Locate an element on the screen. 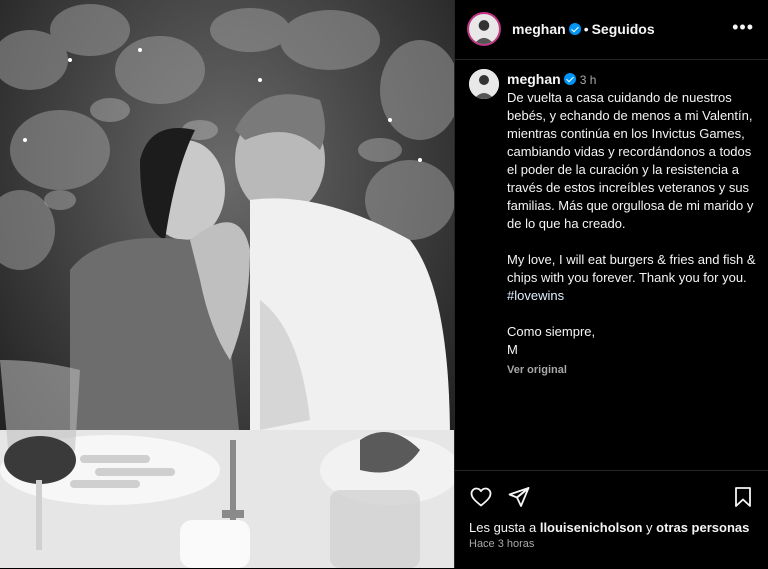 This screenshot has width=768, height=569. caption-signoff-2: M is located at coordinates (512, 349).